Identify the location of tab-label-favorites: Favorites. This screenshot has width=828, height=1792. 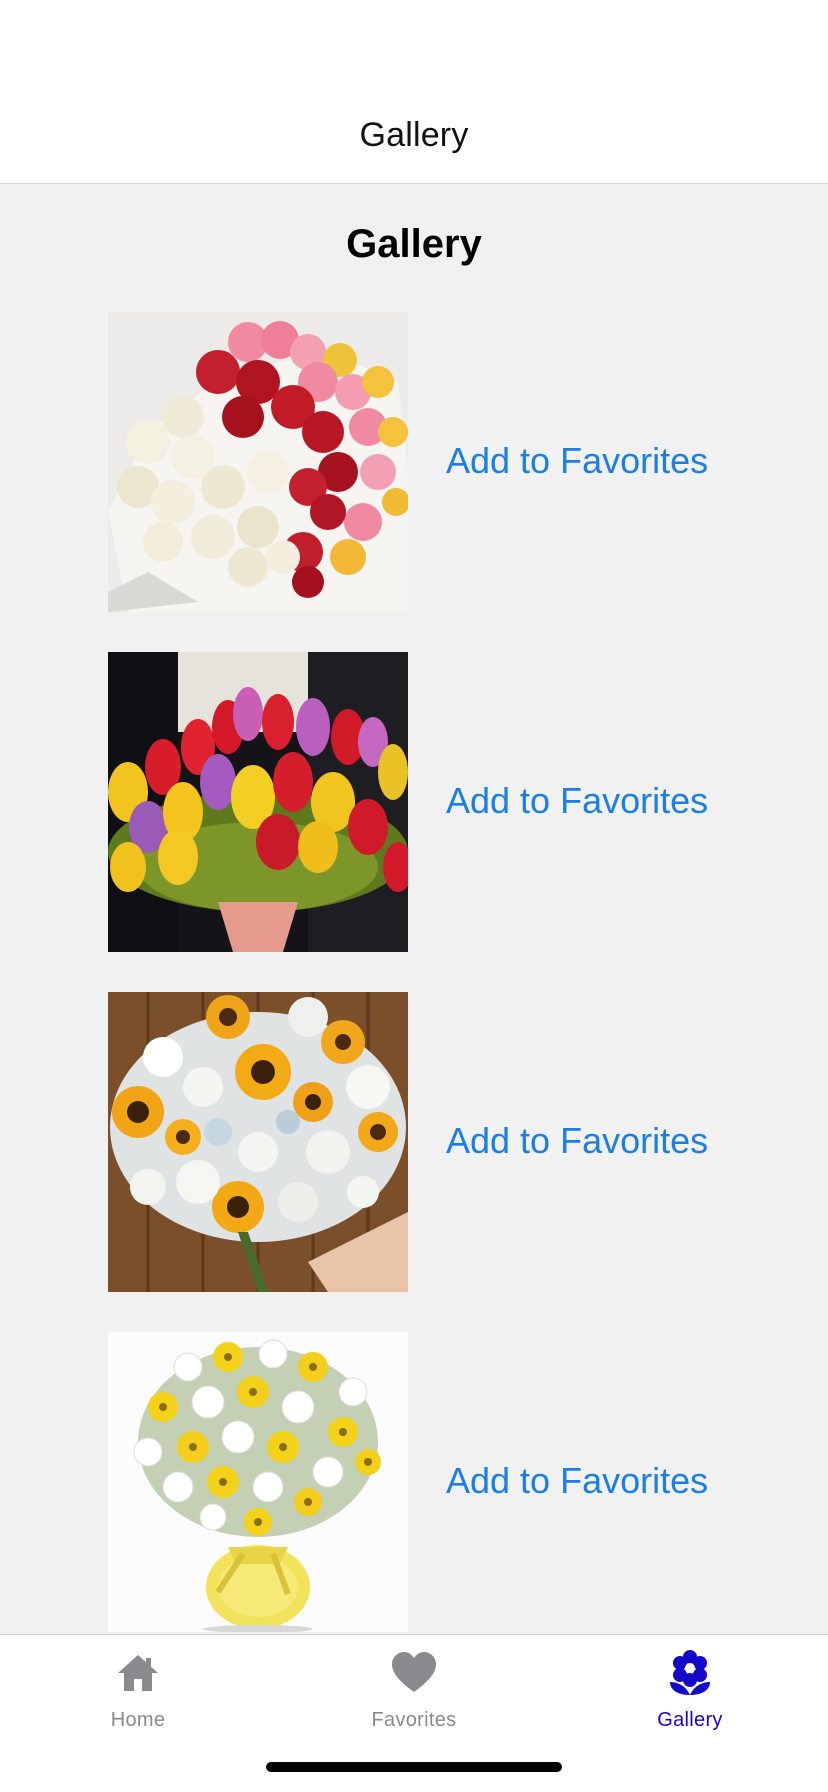
(414, 1720).